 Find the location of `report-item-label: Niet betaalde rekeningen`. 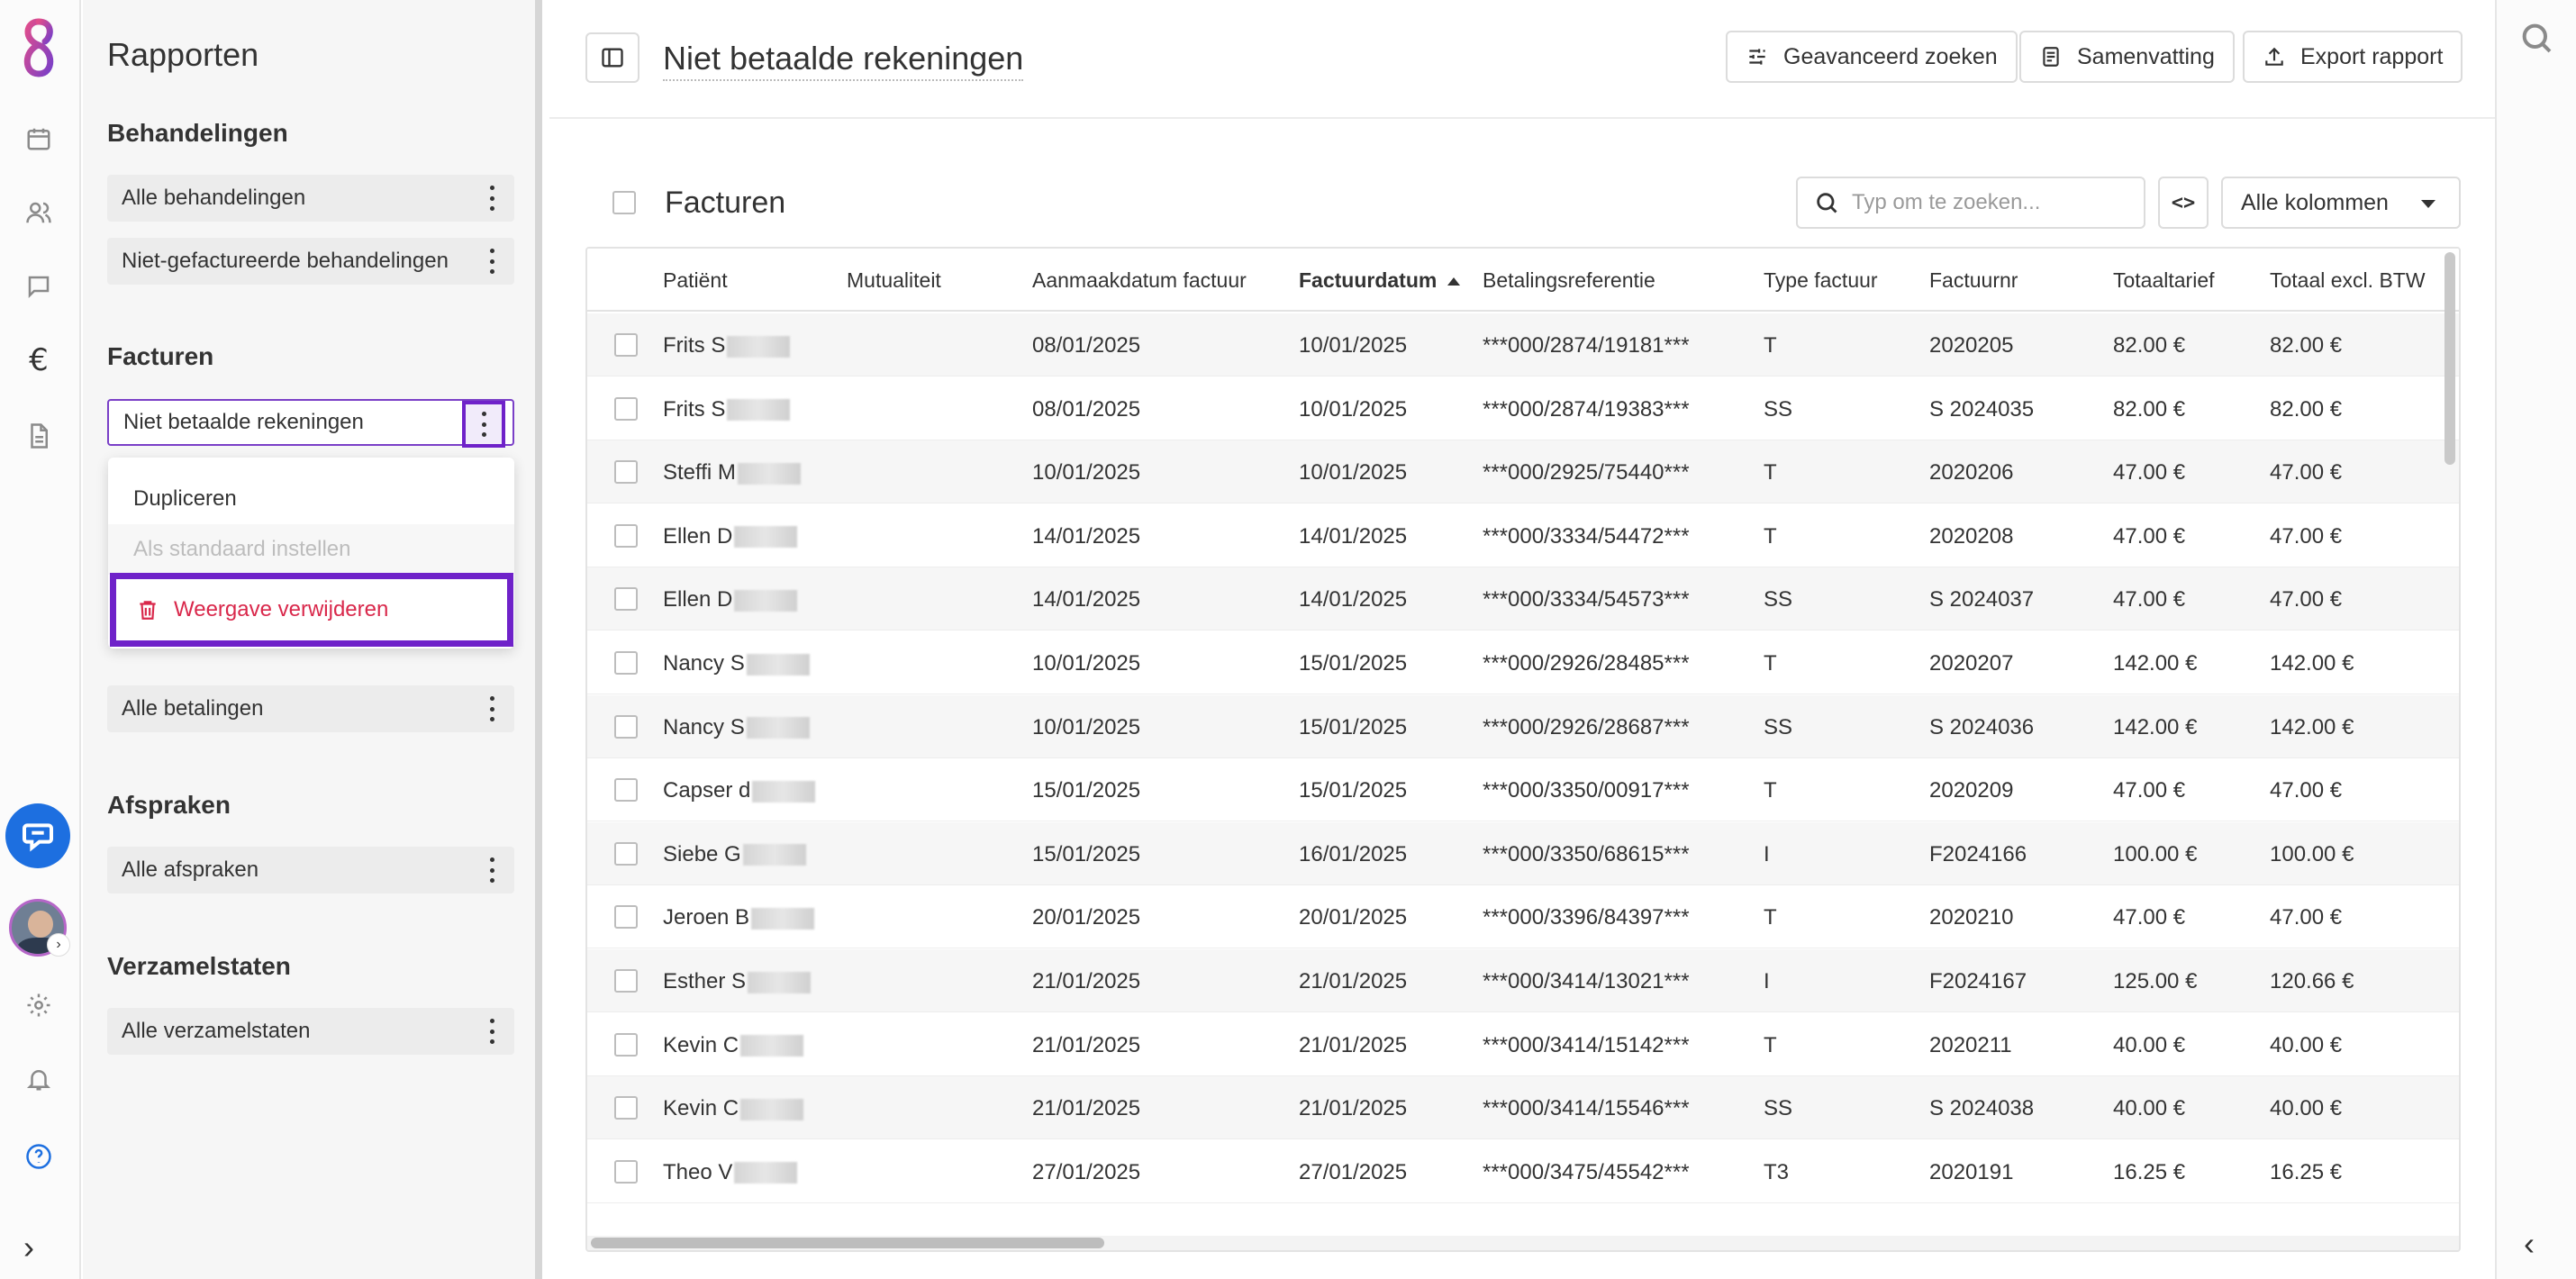

report-item-label: Niet betaalde rekeningen is located at coordinates (244, 422).